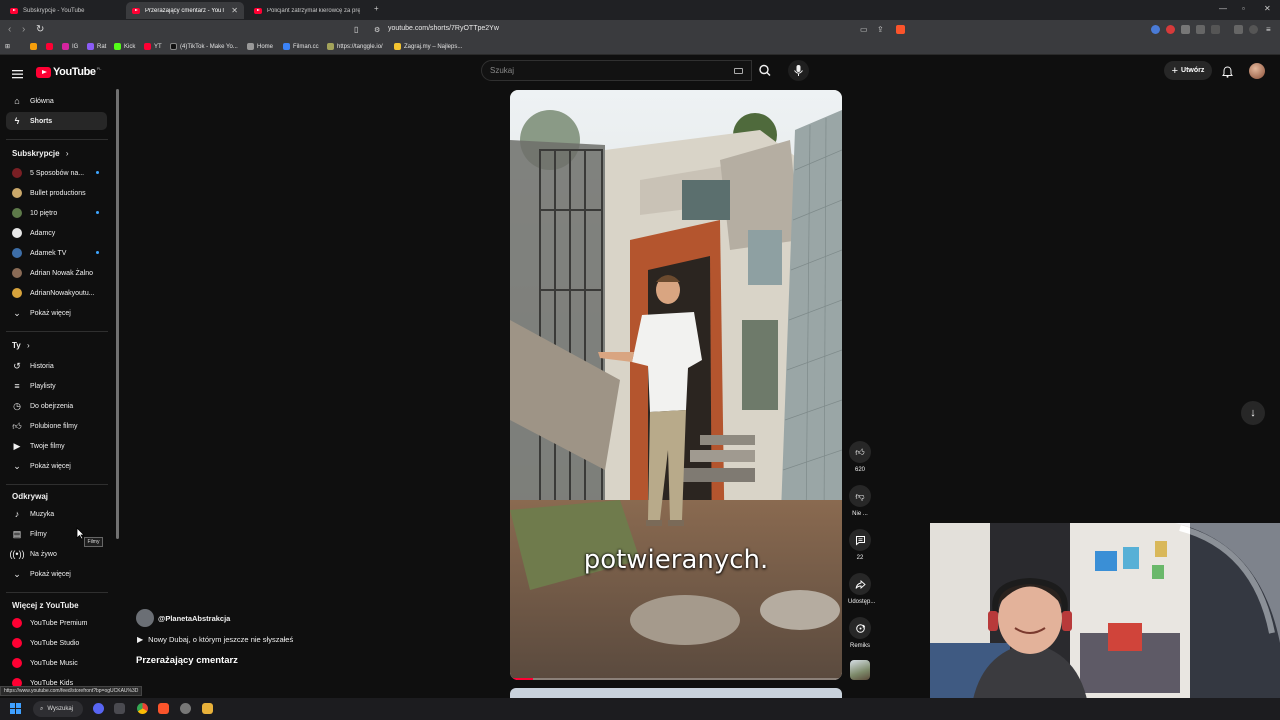 The height and width of the screenshot is (720, 1280). I want to click on sidebar-item-music: ♪ Muzyka, so click(56, 514).